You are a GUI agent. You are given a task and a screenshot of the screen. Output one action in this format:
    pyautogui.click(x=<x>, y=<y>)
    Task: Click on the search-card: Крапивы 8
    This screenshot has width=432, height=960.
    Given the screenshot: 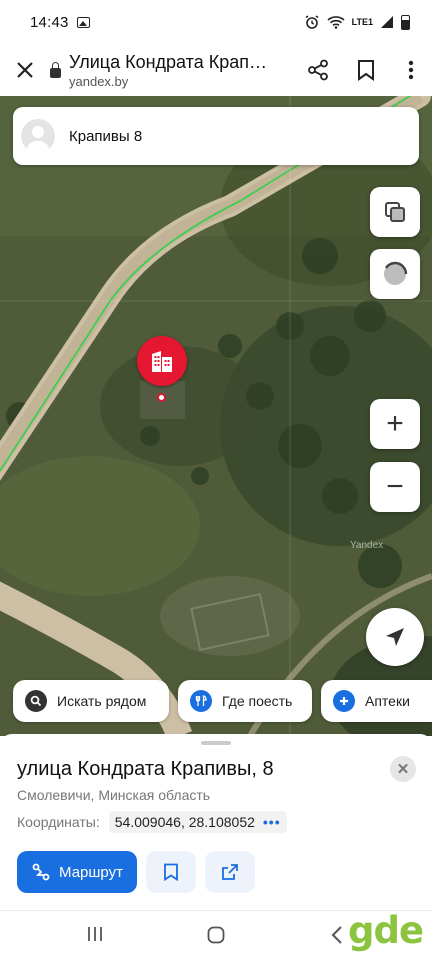 What is the action you would take?
    pyautogui.click(x=216, y=136)
    